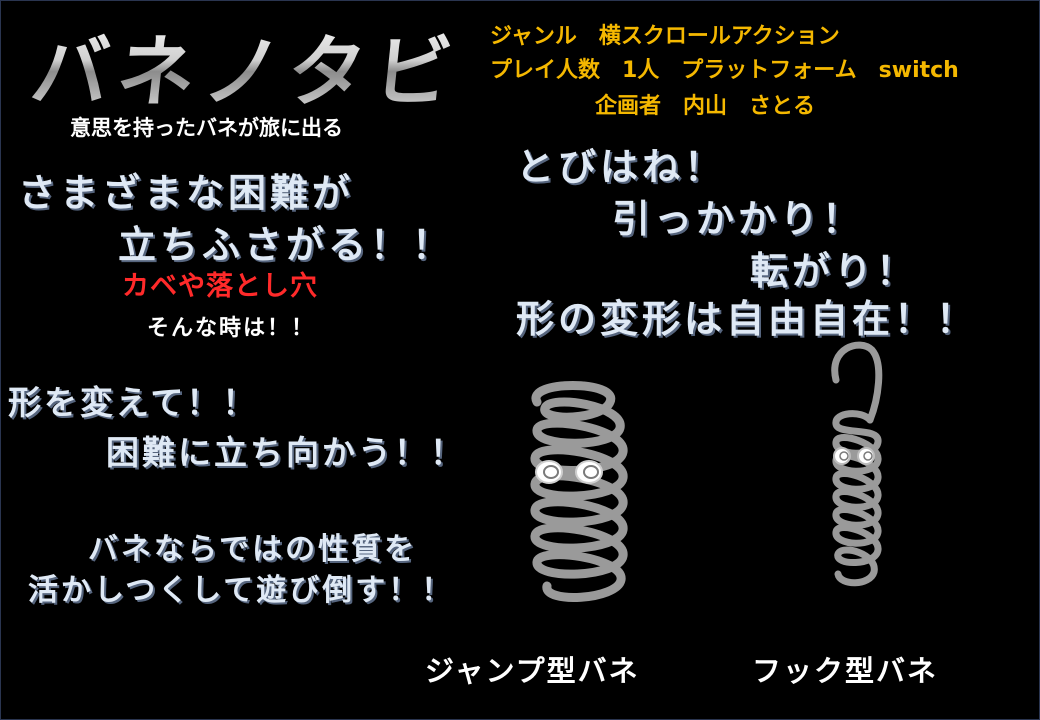  Describe the element at coordinates (133, 402) in the screenshot. I see `transform-heading-1: 形を変えて！！` at that location.